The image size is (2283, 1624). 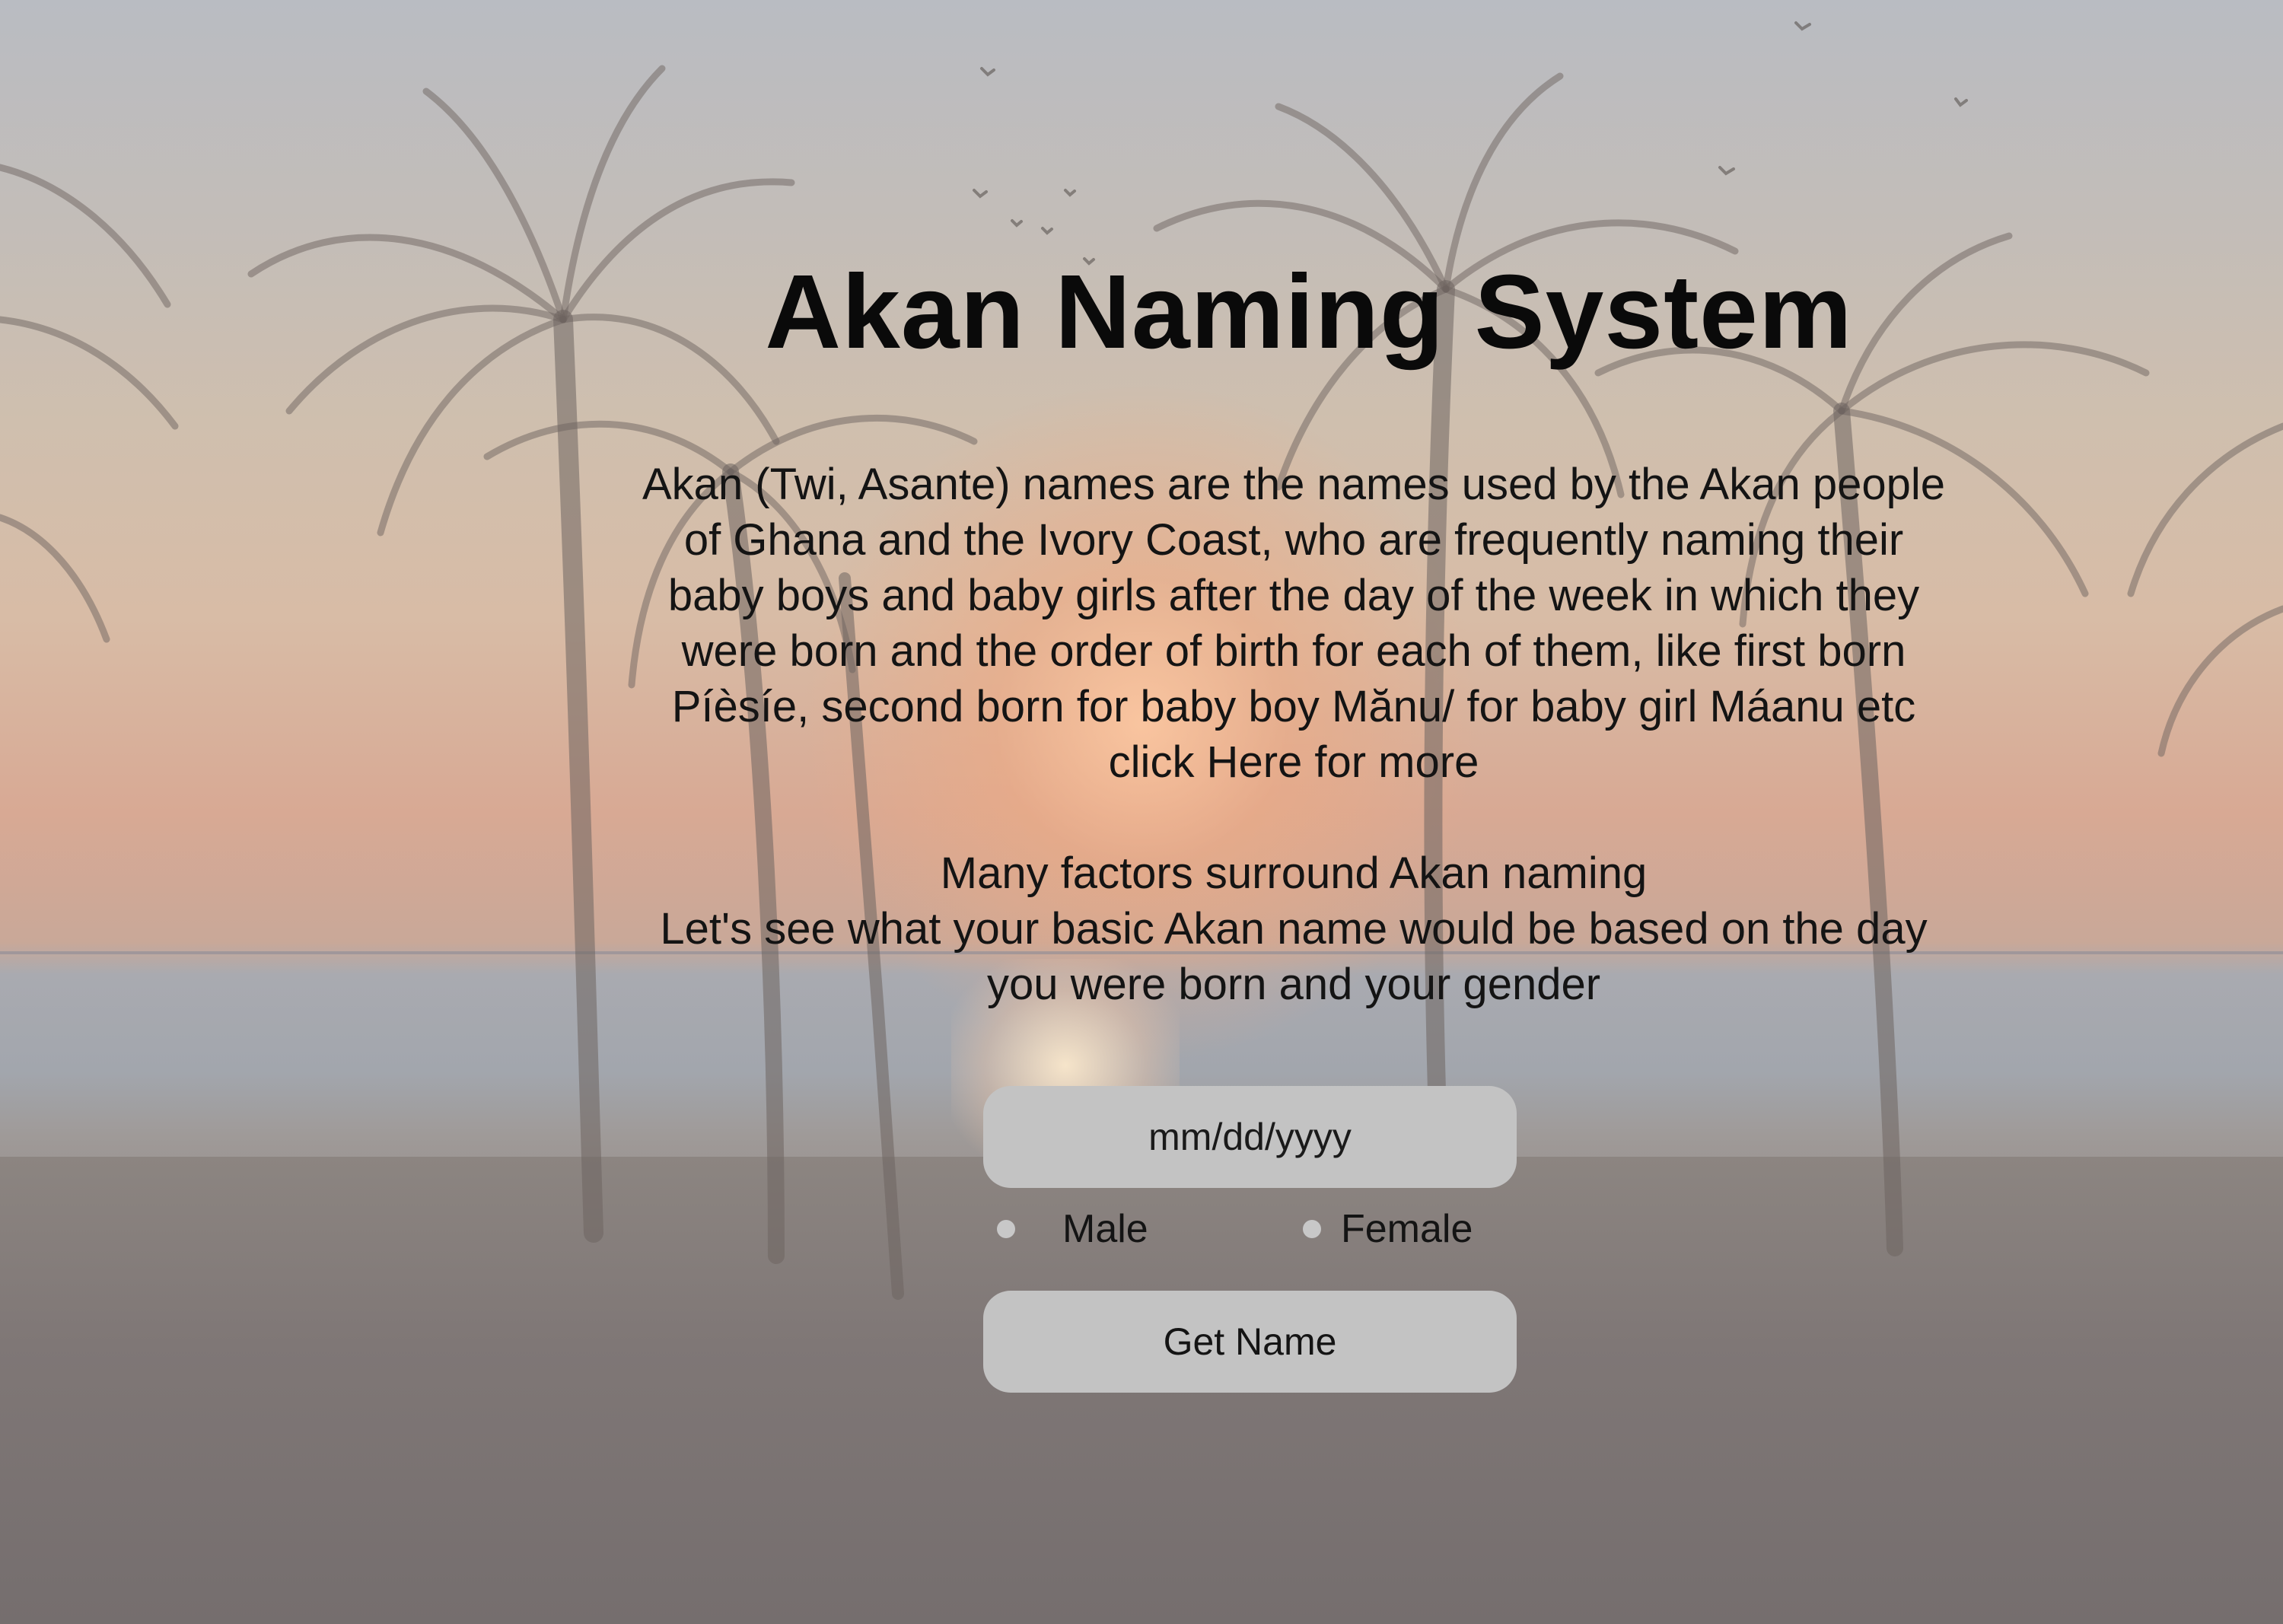 What do you see at coordinates (1105, 1229) in the screenshot?
I see `gender-label-male: Male` at bounding box center [1105, 1229].